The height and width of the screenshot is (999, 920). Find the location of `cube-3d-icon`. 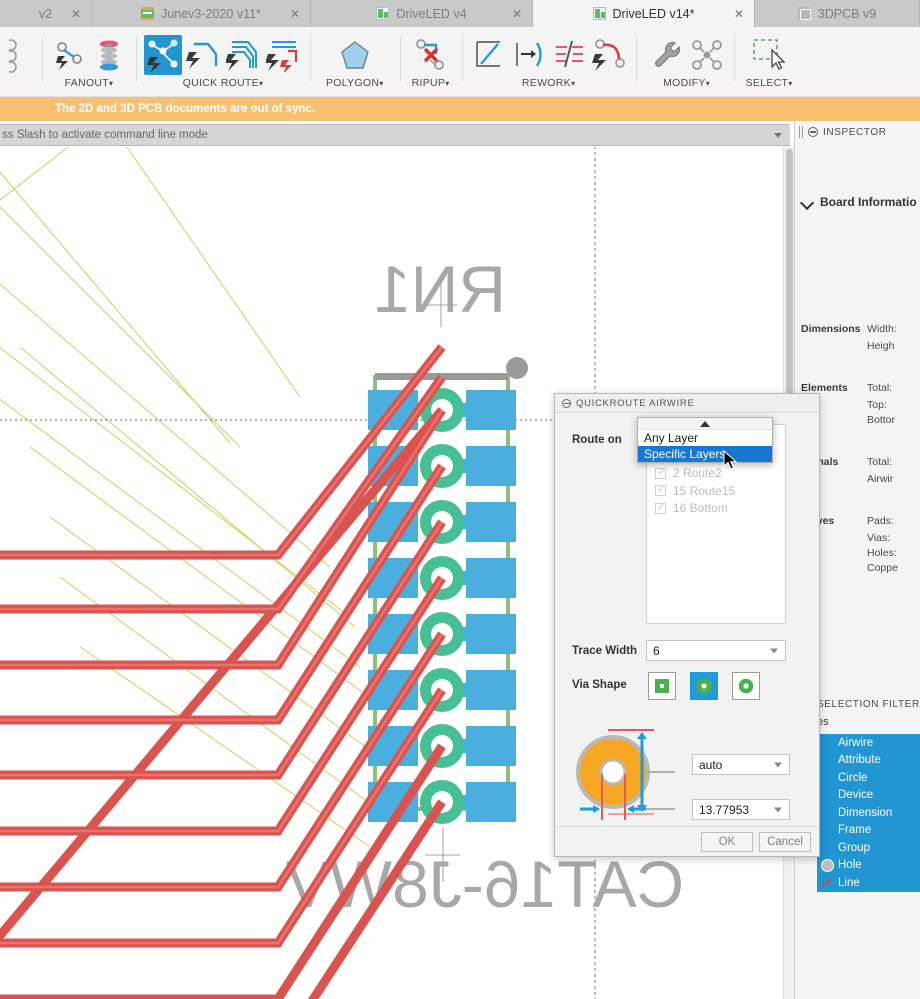

cube-3d-icon is located at coordinates (804, 13).